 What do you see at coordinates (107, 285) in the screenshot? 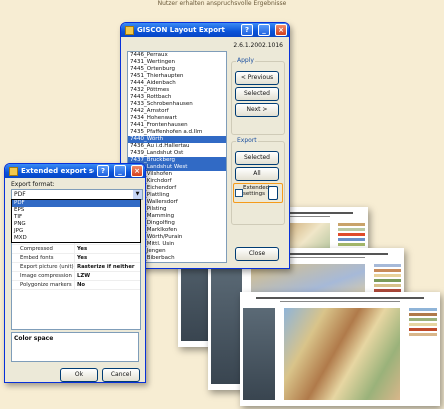
I see `property-value: No` at bounding box center [107, 285].